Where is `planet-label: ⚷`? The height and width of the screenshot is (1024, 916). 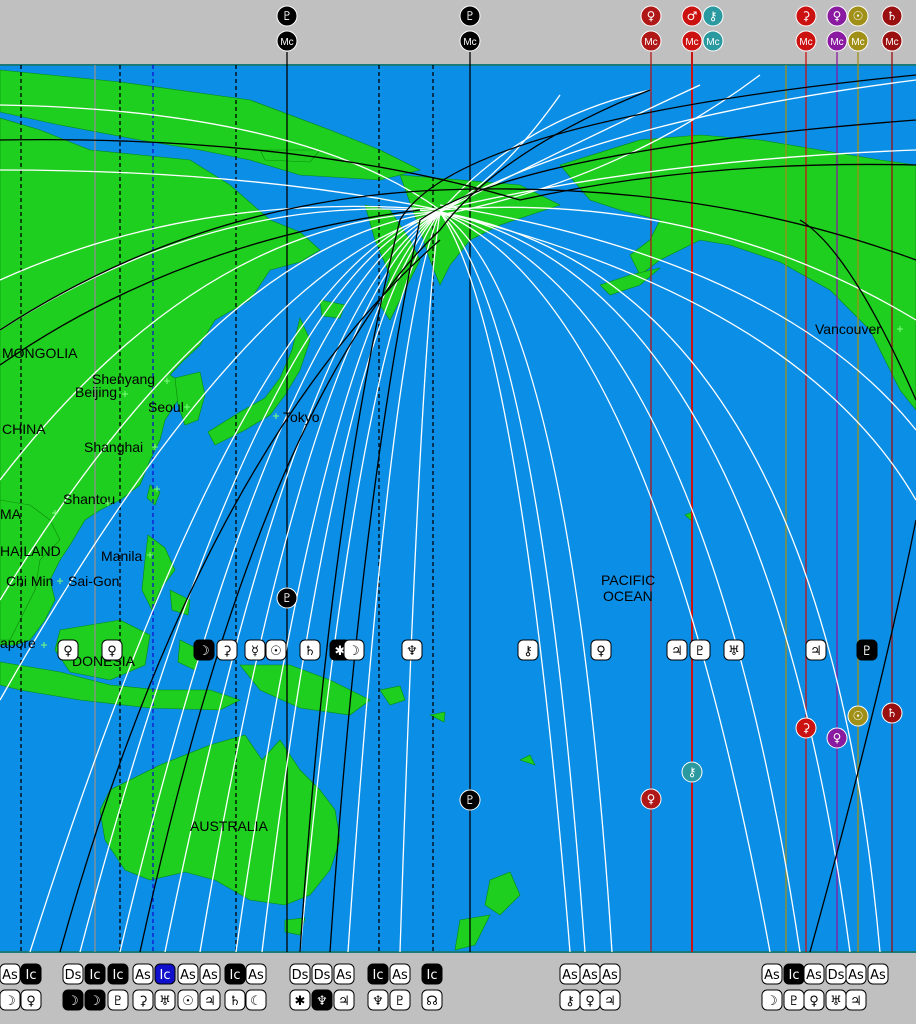 planet-label: ⚷ is located at coordinates (570, 1000).